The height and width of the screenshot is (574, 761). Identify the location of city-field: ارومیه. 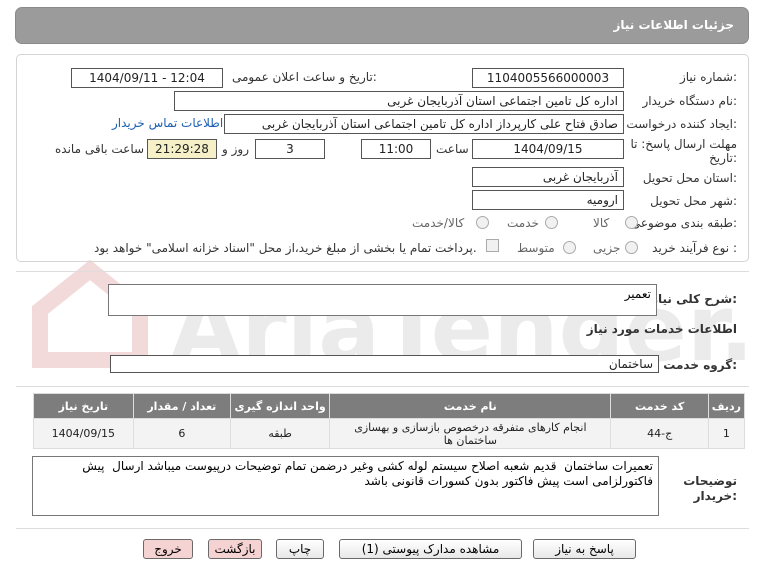
(548, 200).